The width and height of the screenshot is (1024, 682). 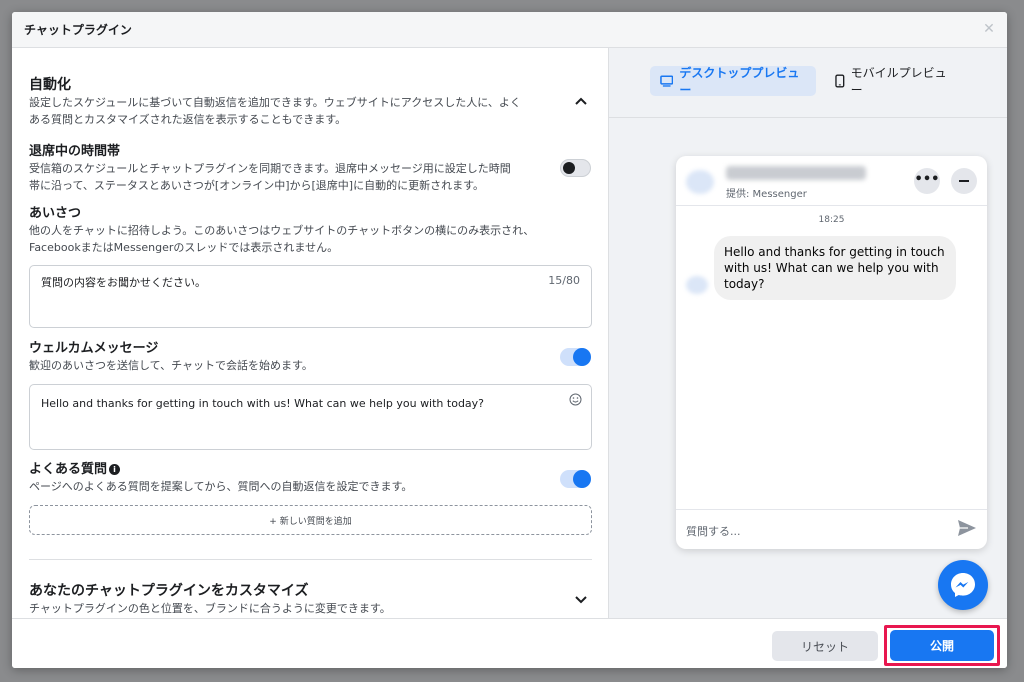 I want to click on welcome-section: ウェルカムメッセージ 歓迎のあいさつを送信して、チャットで会話を始めます。, so click(x=310, y=357).